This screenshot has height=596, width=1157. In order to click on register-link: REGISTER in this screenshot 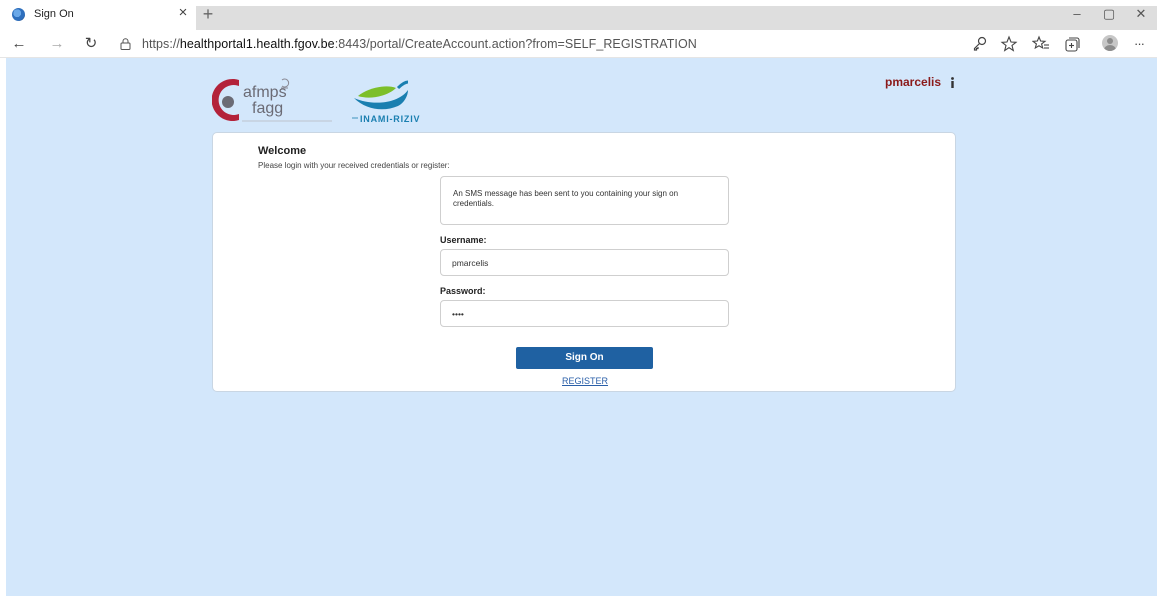, I will do `click(585, 381)`.